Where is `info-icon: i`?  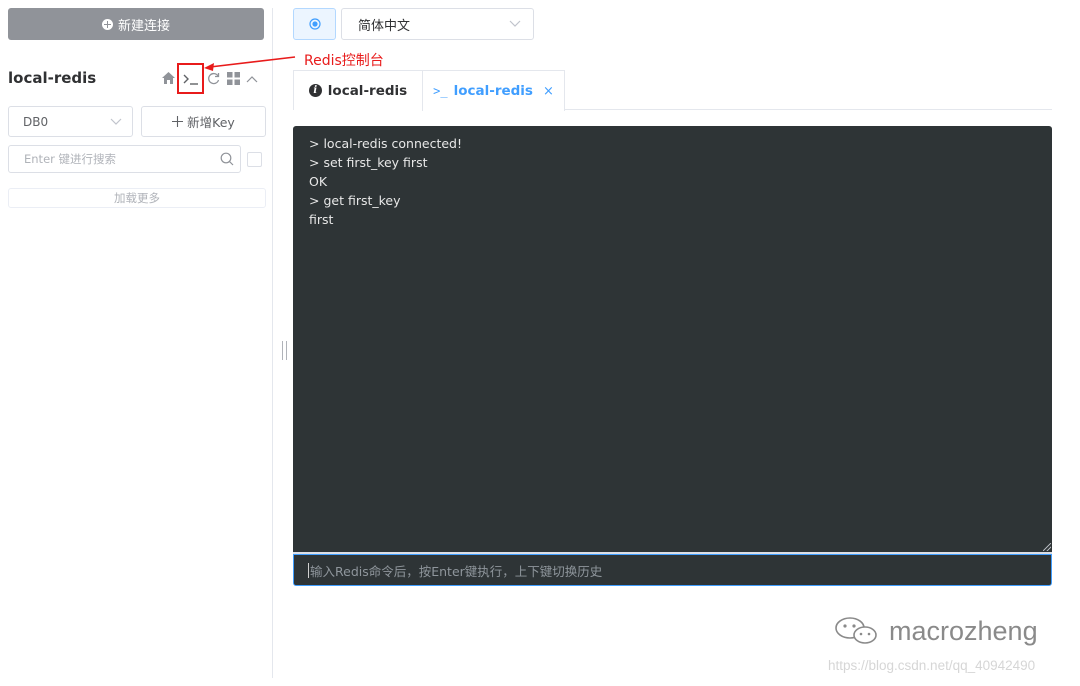 info-icon: i is located at coordinates (315, 90).